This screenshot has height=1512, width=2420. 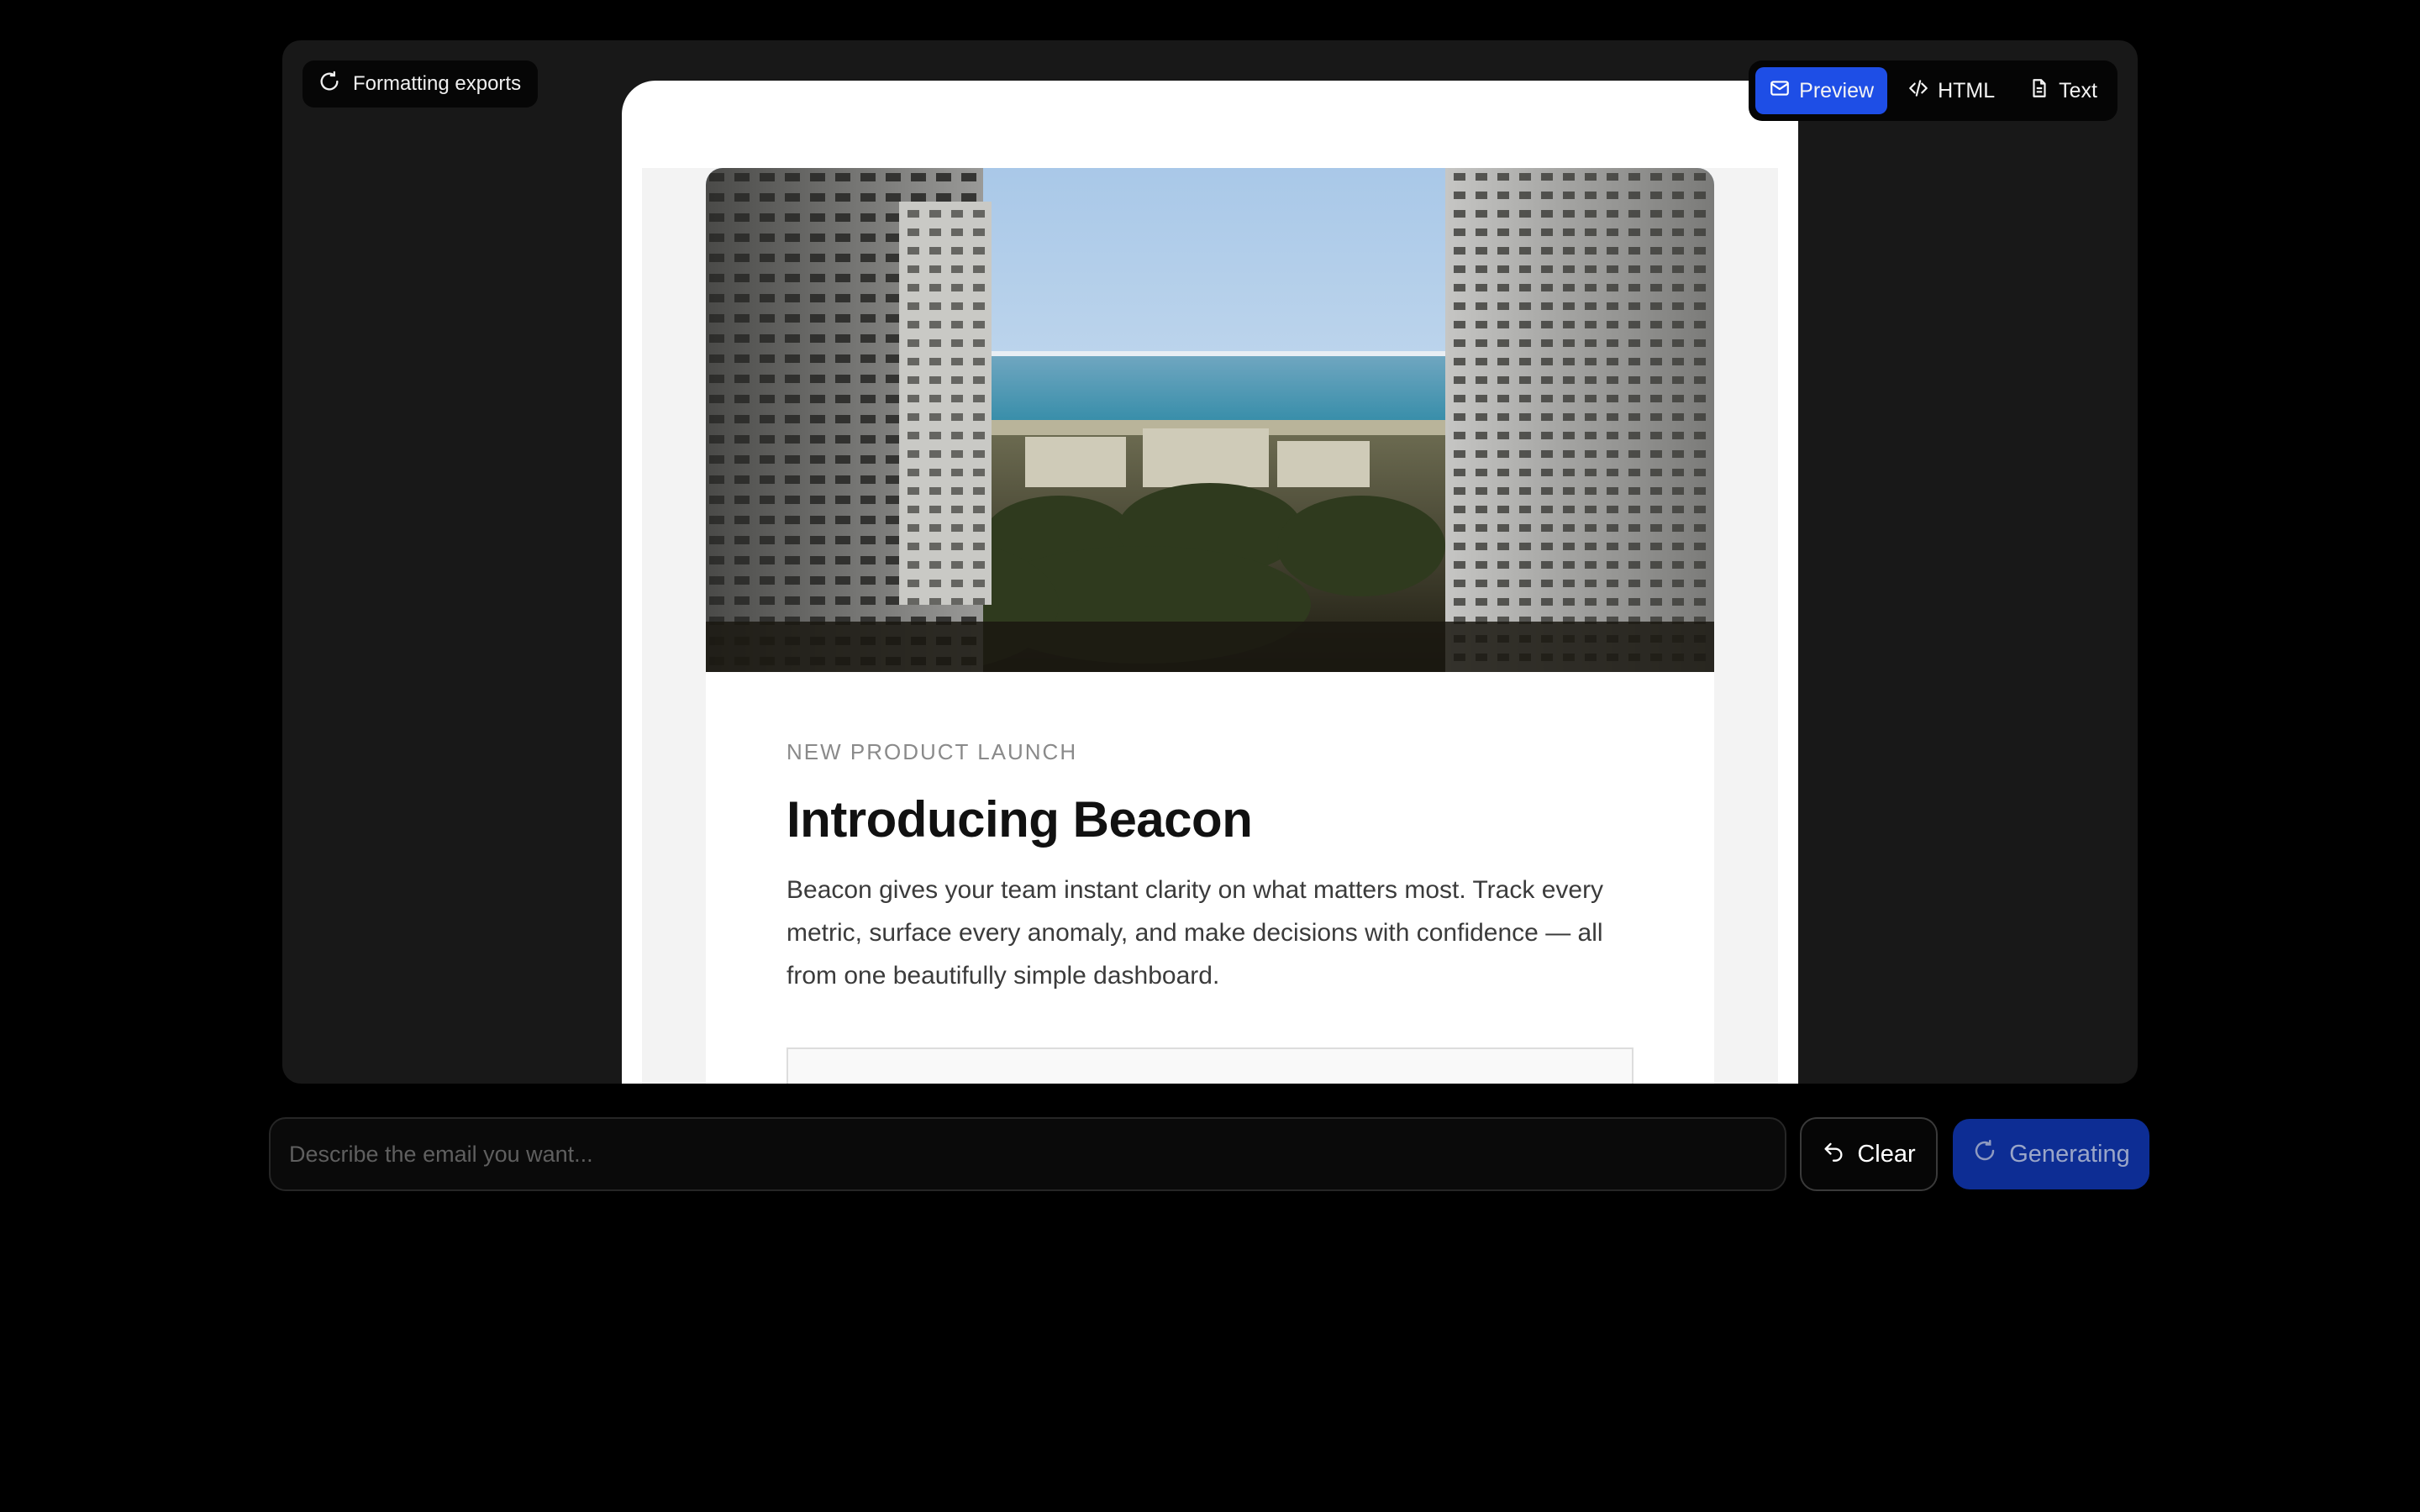 I want to click on status-indicator: Formatting exports, so click(x=420, y=84).